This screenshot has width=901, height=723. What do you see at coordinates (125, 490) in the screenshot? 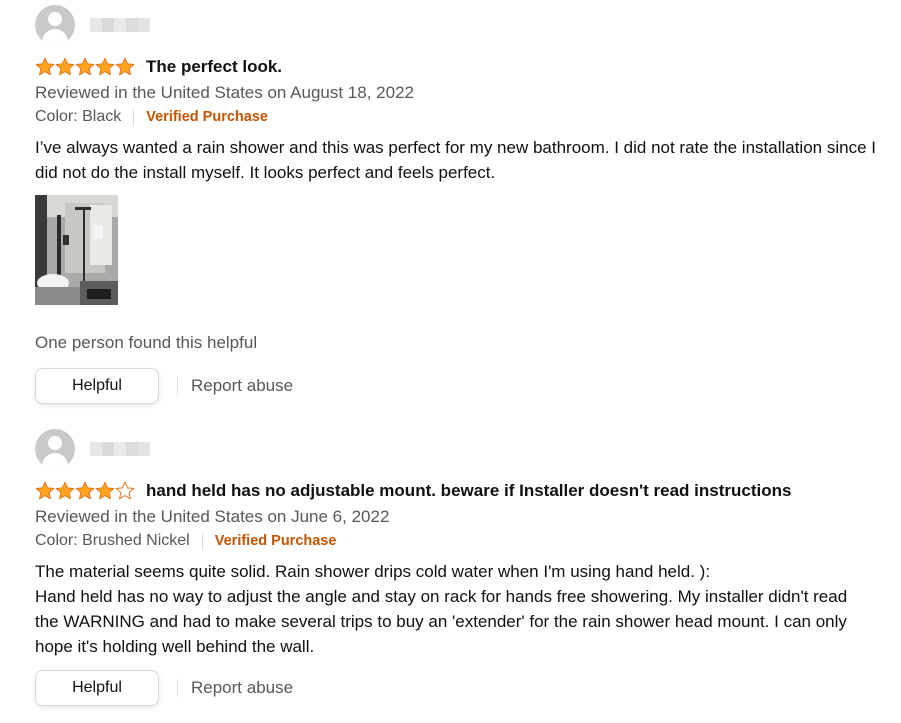
I see `star-empty-icon` at bounding box center [125, 490].